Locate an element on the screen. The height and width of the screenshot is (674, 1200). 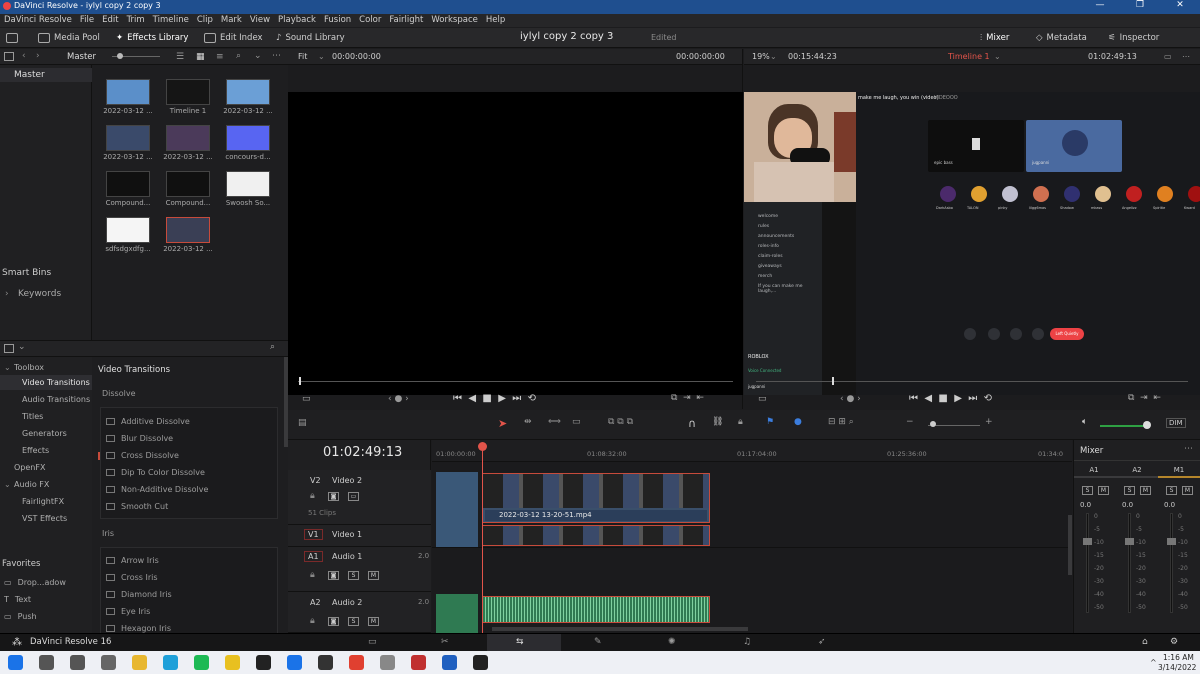
taskbar-time: 1:16 AM is located at coordinates (1178, 657).